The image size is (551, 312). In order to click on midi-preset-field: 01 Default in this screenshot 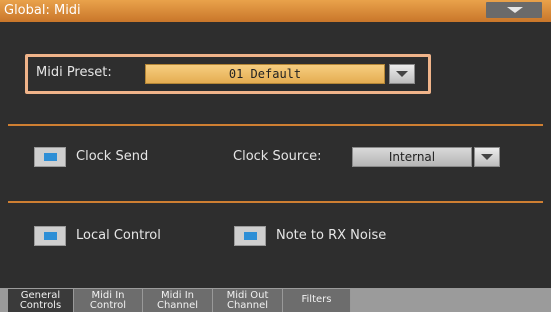, I will do `click(265, 74)`.